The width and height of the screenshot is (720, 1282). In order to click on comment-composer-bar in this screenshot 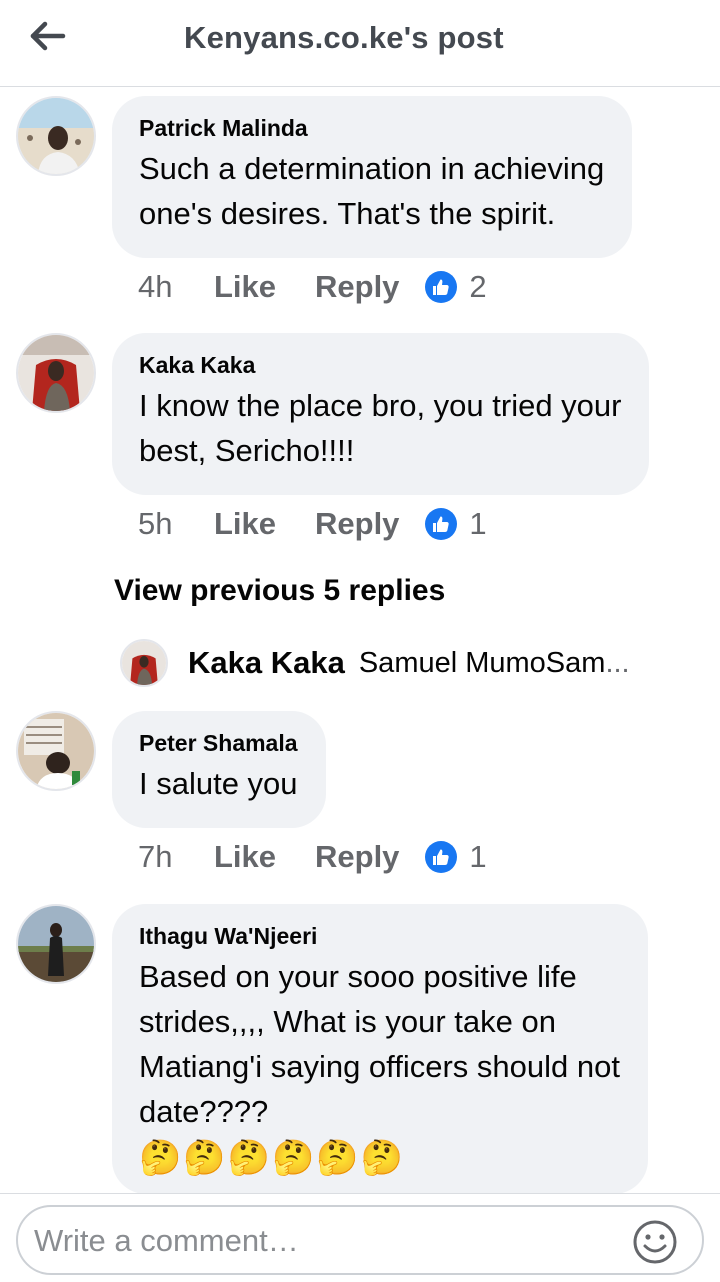, I will do `click(360, 1237)`.